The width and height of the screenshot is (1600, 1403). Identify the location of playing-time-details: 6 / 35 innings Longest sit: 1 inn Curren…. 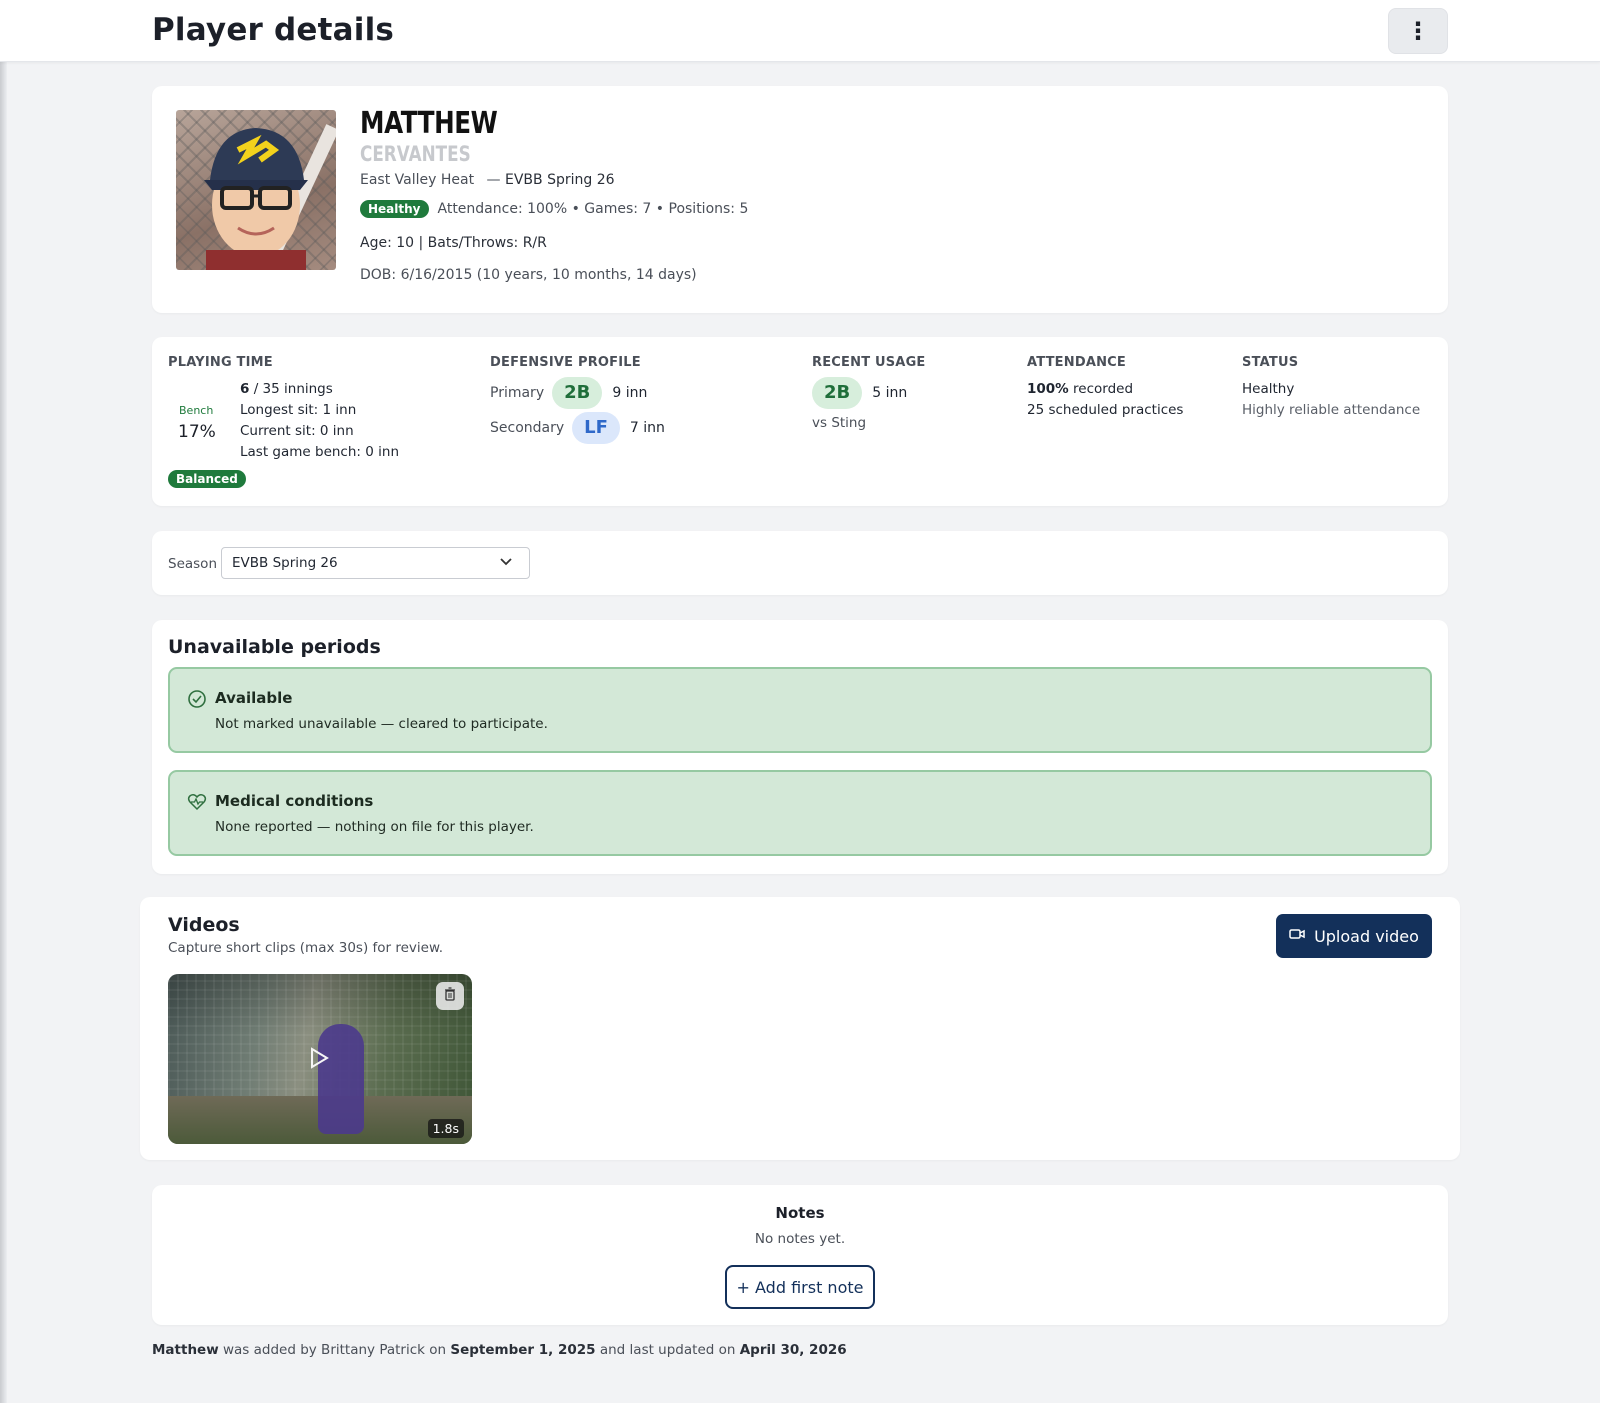
(319, 421).